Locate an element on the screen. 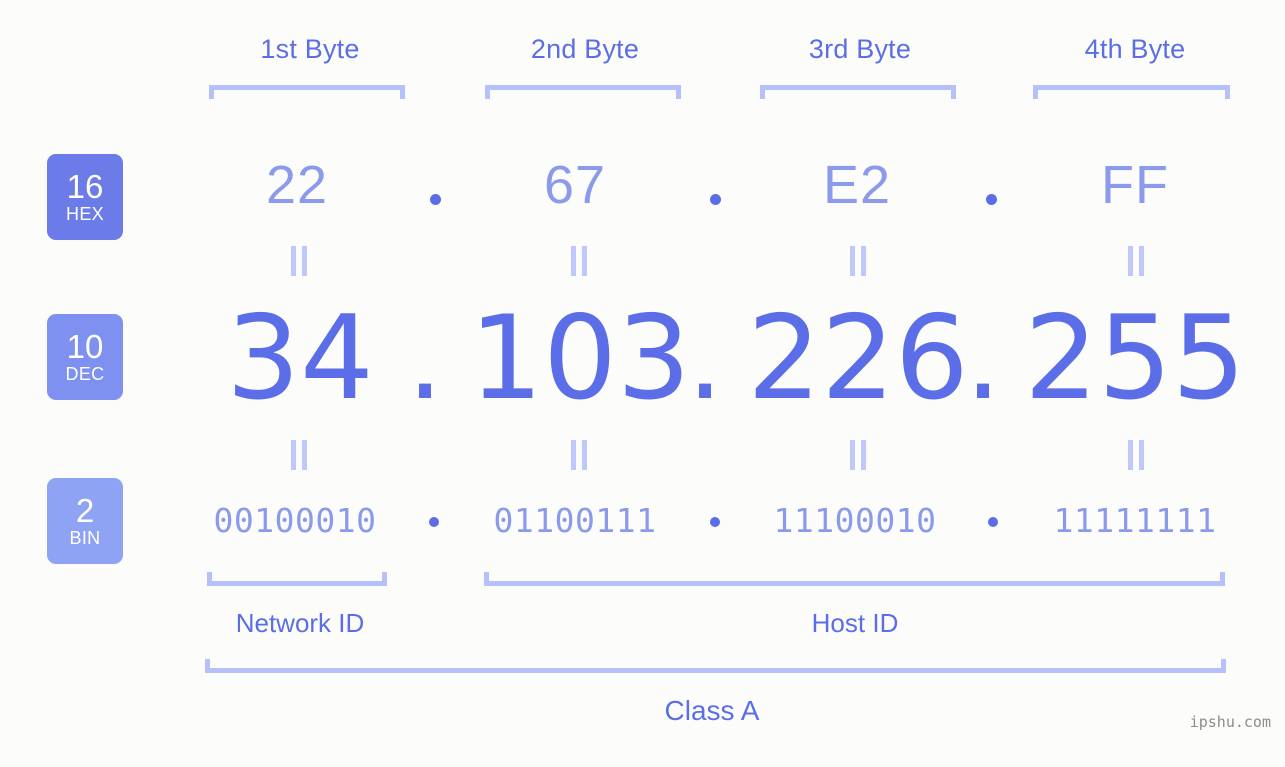  class-label: Class A is located at coordinates (712, 710).